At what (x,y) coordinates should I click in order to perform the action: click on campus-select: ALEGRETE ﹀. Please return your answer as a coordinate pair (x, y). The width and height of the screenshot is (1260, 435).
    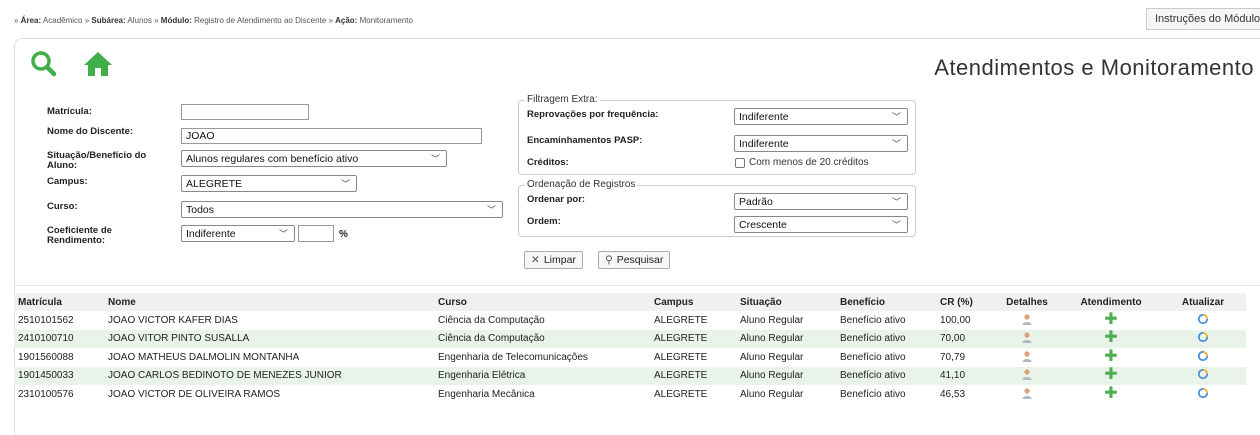
    Looking at the image, I should click on (269, 183).